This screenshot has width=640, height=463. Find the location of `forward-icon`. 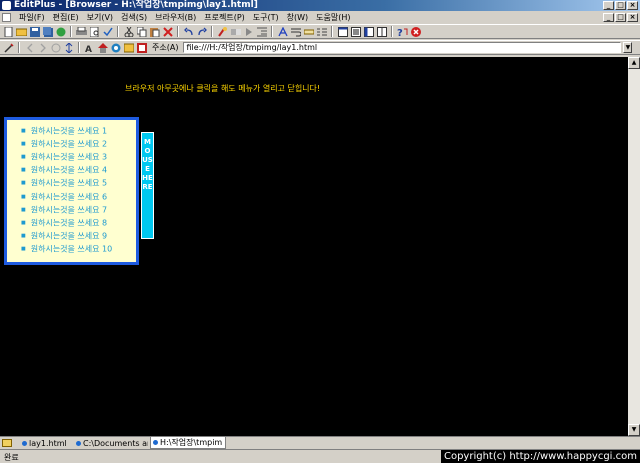

forward-icon is located at coordinates (42, 47).